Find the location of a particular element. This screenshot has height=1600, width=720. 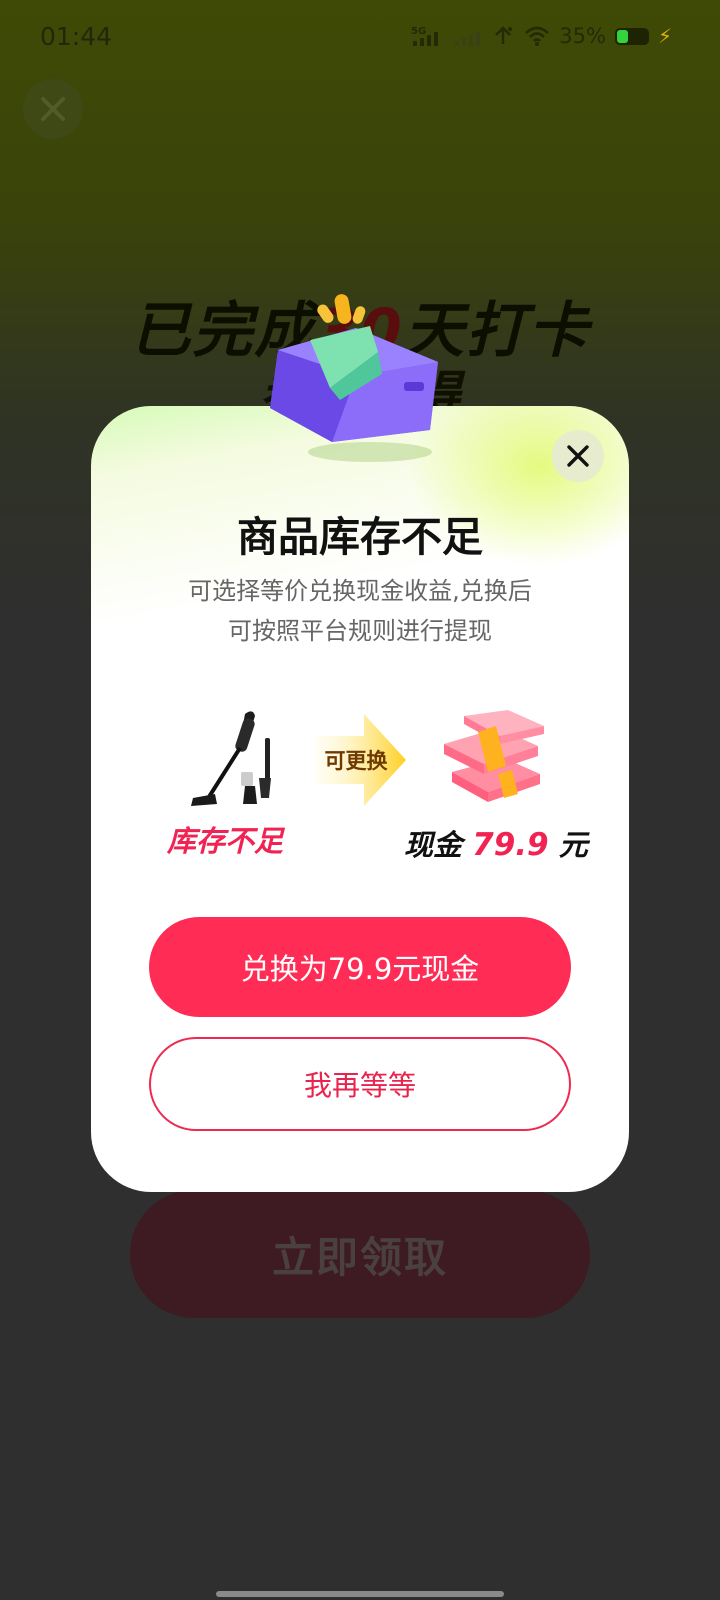

exchange-label: 可更换 is located at coordinates (356, 761).